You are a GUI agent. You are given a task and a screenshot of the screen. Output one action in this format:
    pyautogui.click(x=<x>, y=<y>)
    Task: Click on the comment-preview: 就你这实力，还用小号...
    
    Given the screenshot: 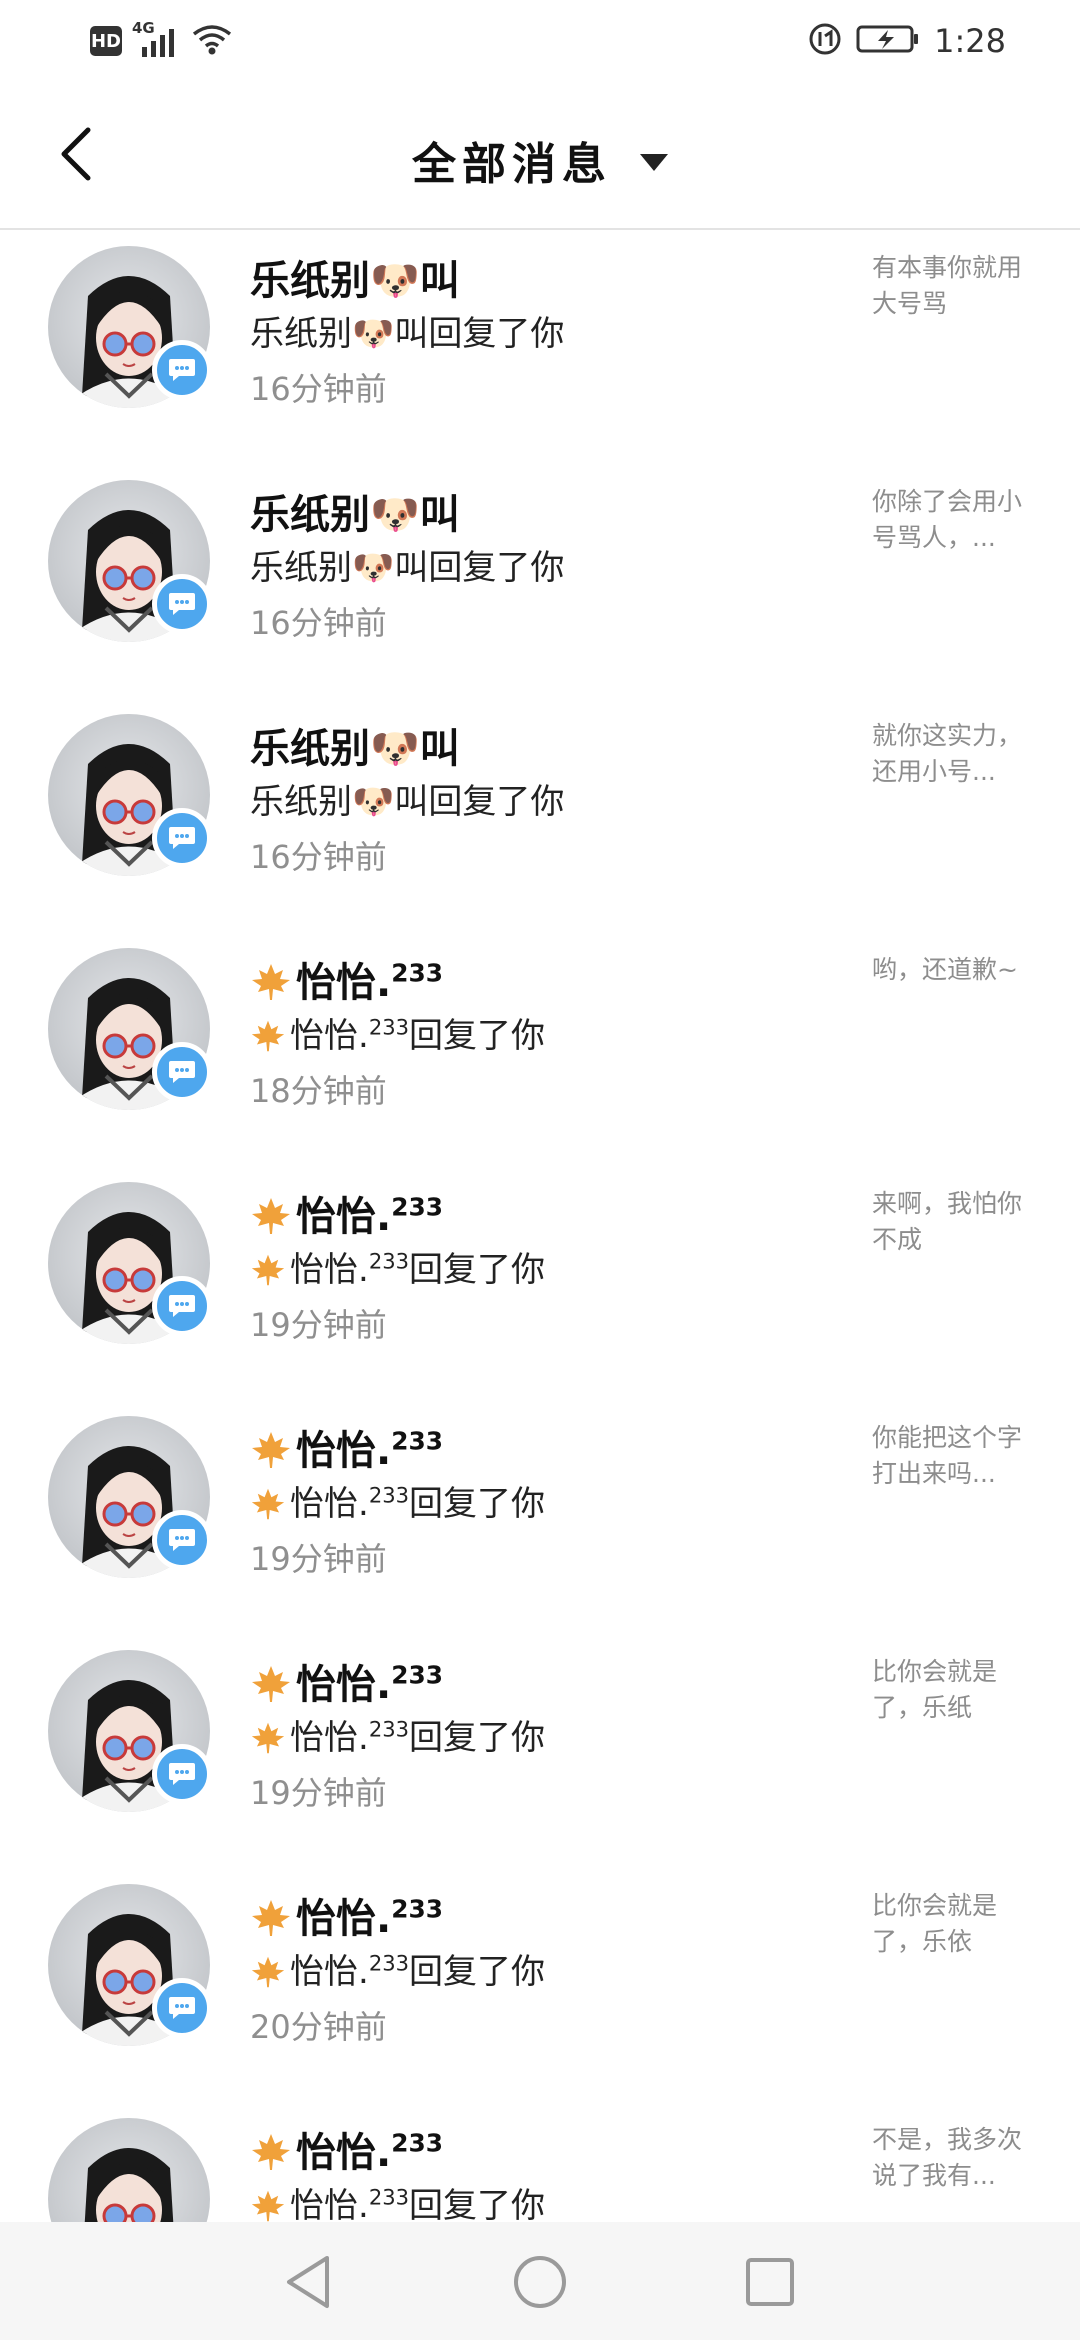 What is the action you would take?
    pyautogui.click(x=957, y=754)
    